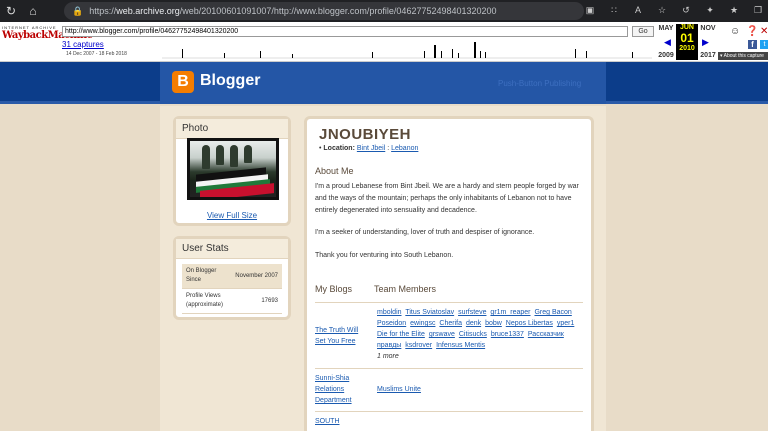 Image resolution: width=768 pixels, height=431 pixels. What do you see at coordinates (540, 83) in the screenshot?
I see `blogger-tagline: Push-Button Publishing` at bounding box center [540, 83].